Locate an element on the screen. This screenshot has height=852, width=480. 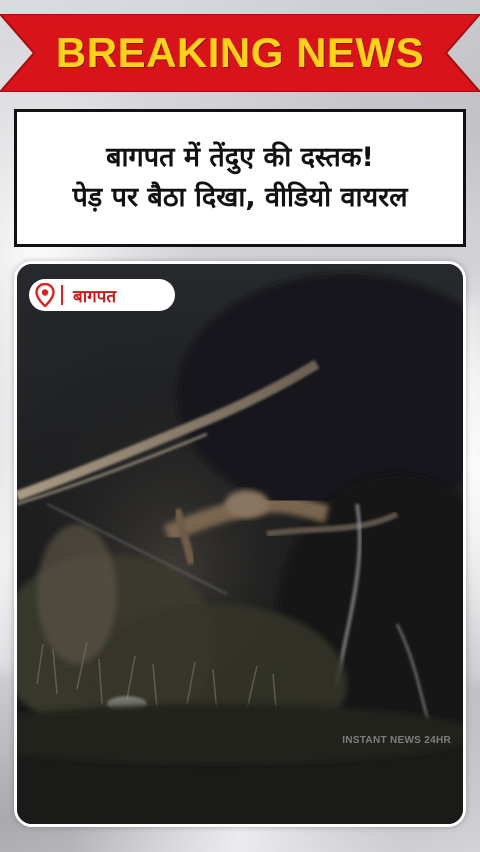
location-pin-icon is located at coordinates (45, 295).